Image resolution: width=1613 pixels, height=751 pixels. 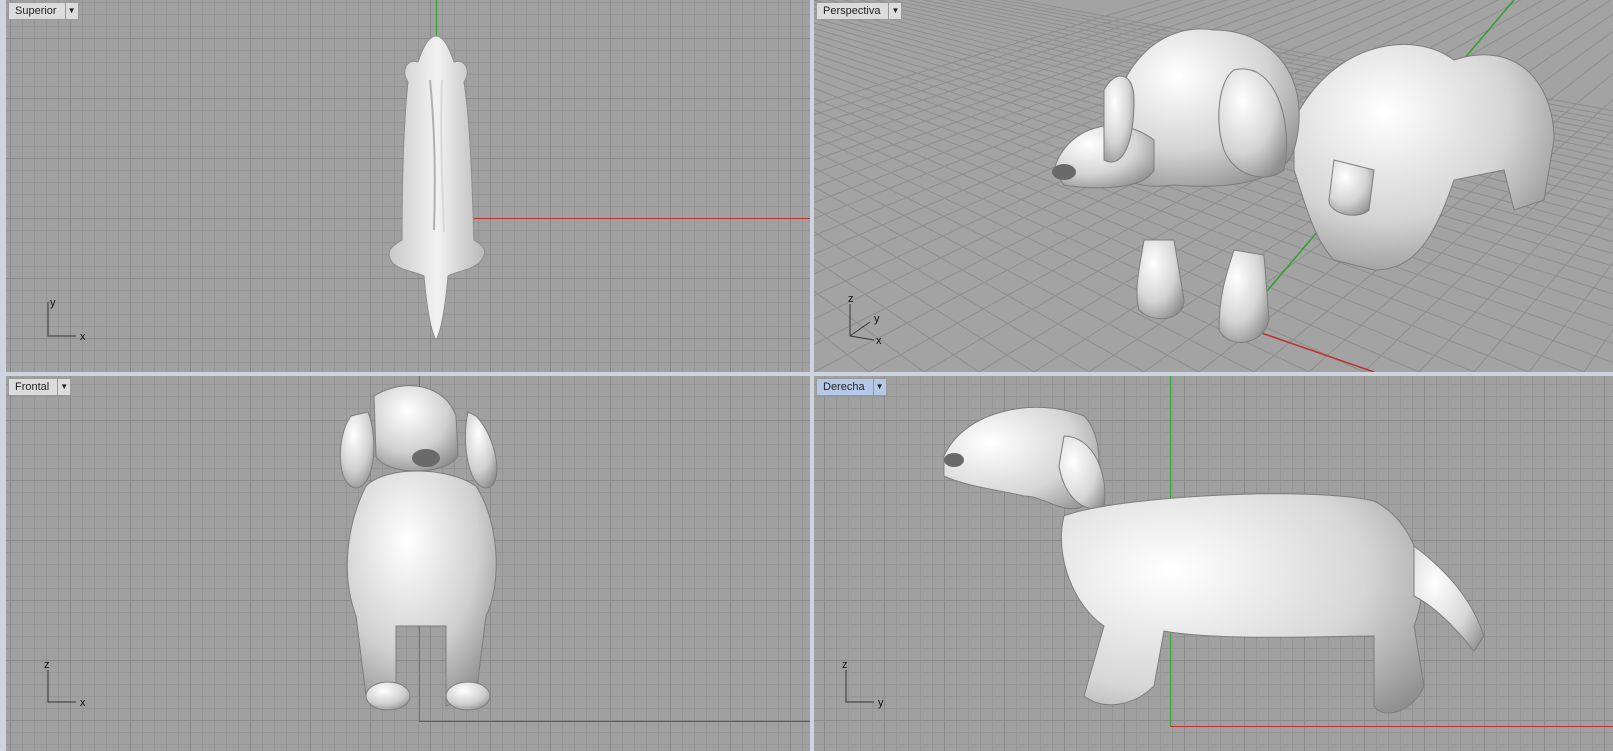 What do you see at coordinates (1214, 560) in the screenshot?
I see `dog-model-right` at bounding box center [1214, 560].